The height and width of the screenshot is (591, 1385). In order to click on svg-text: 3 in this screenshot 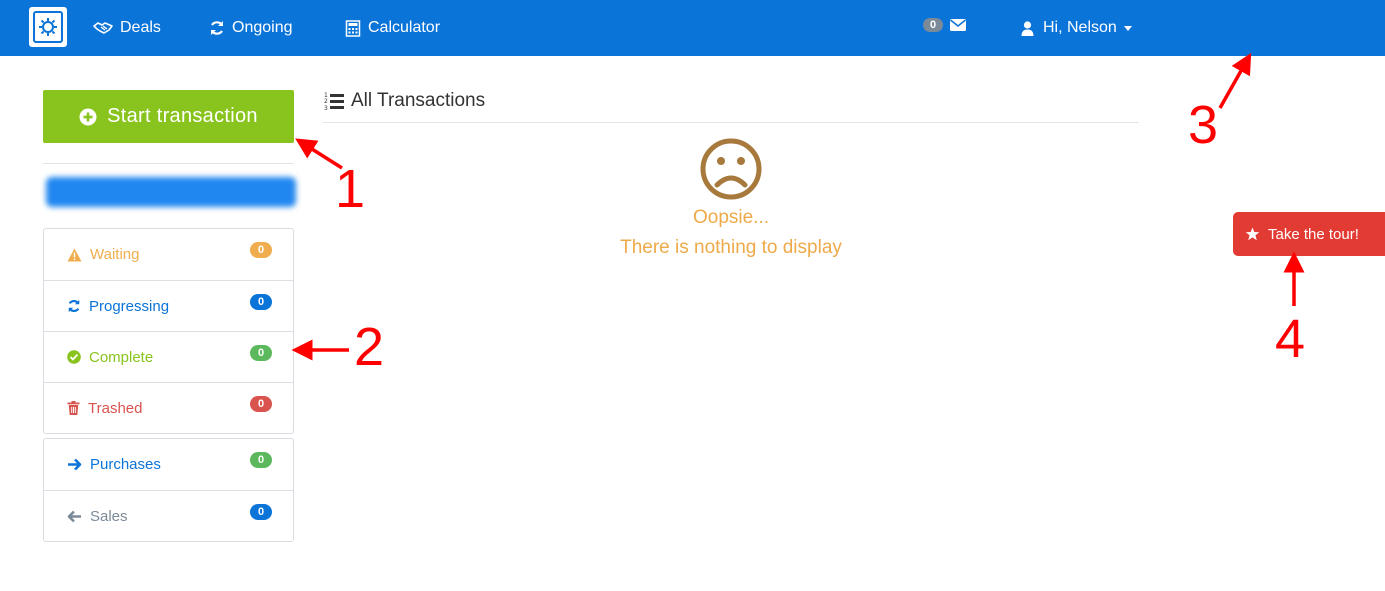, I will do `click(326, 108)`.